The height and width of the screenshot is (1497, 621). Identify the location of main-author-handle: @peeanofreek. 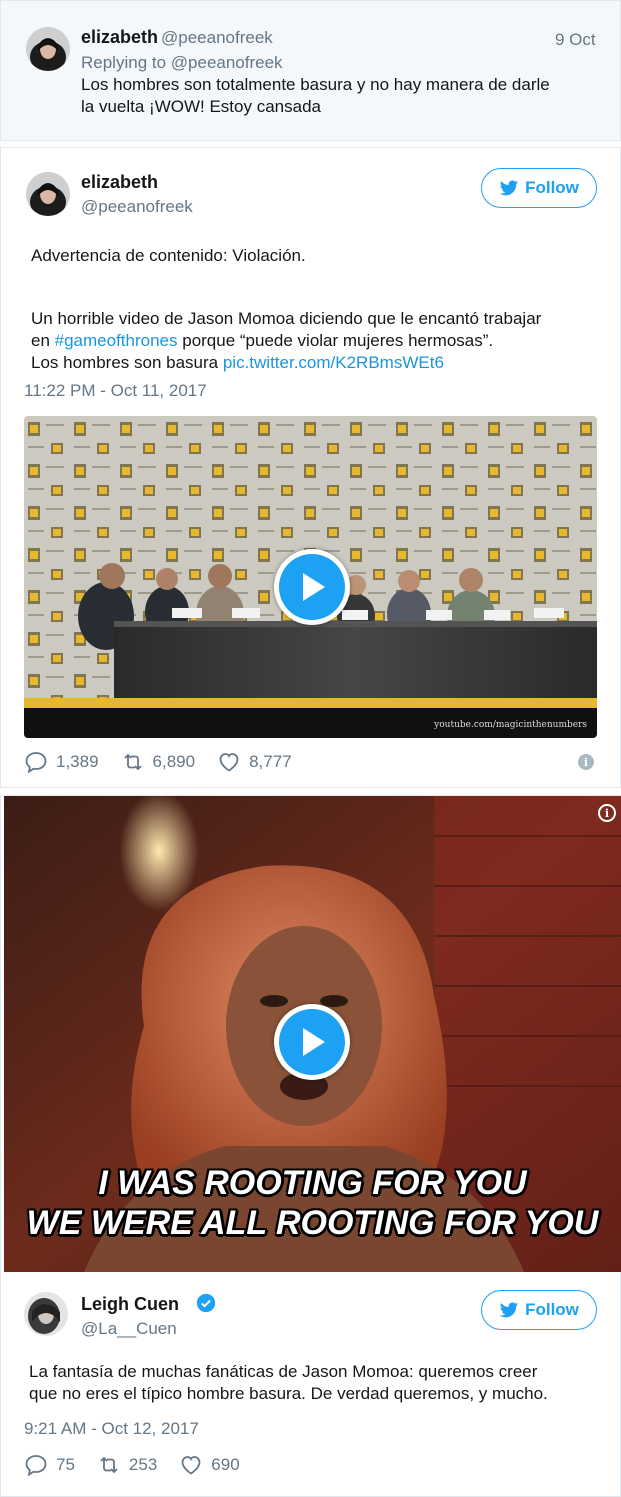
(137, 207).